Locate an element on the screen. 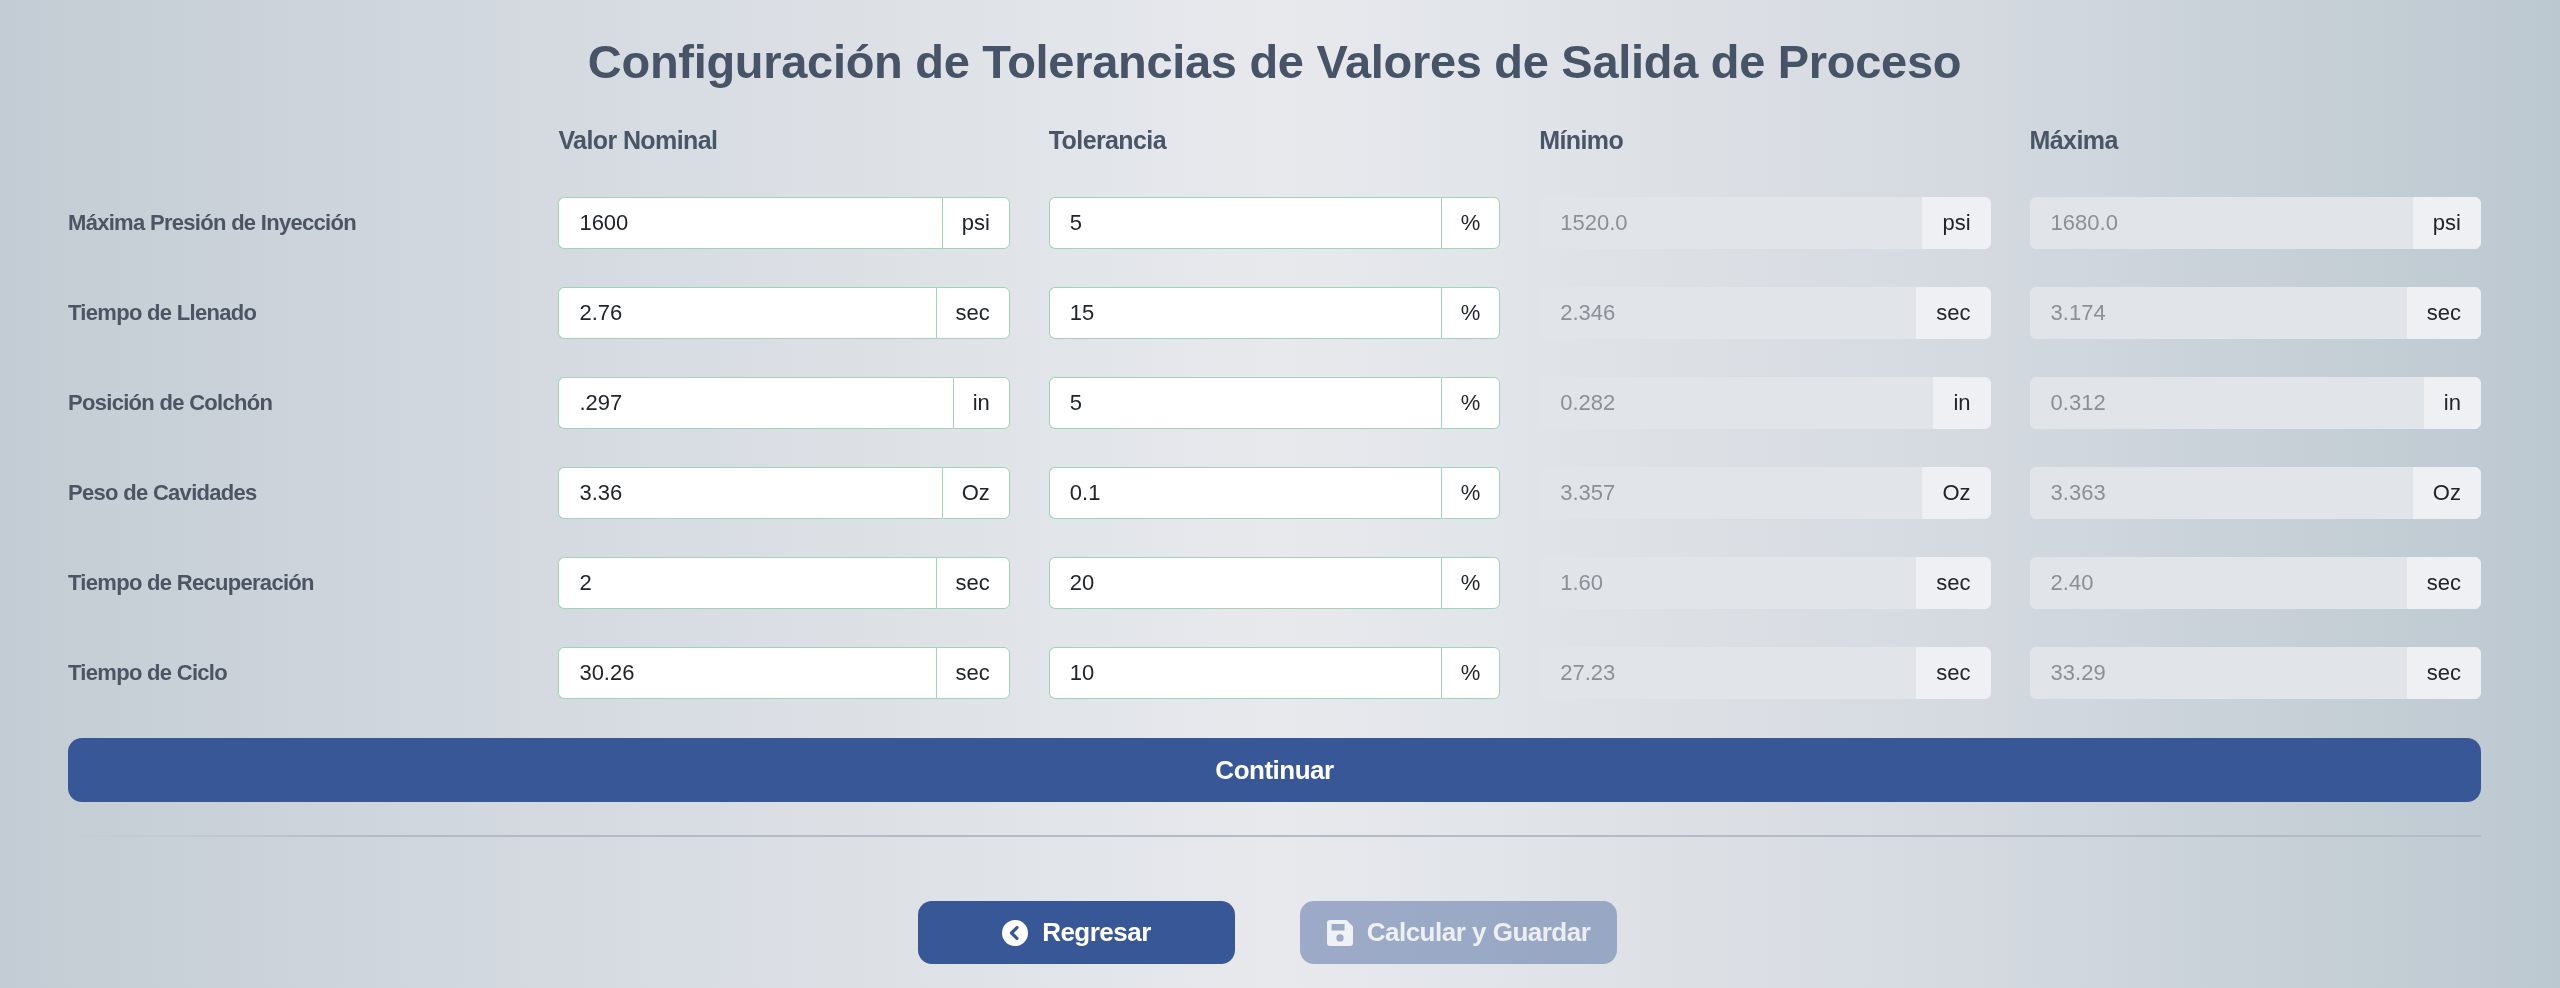  input-field: 2 is located at coordinates (747, 583).